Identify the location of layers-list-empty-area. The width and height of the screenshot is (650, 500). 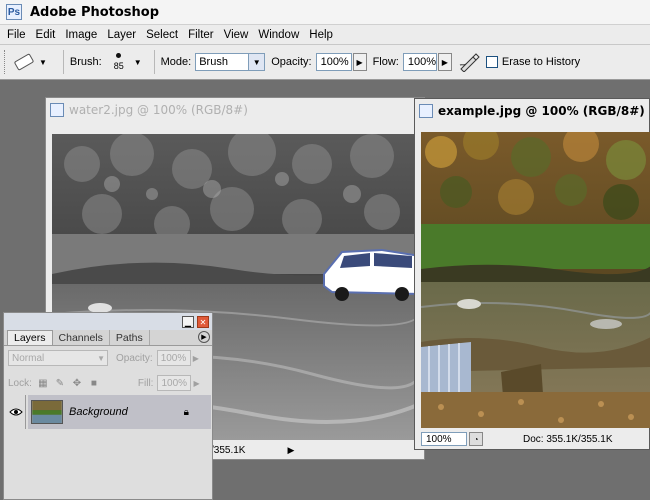
(108, 465).